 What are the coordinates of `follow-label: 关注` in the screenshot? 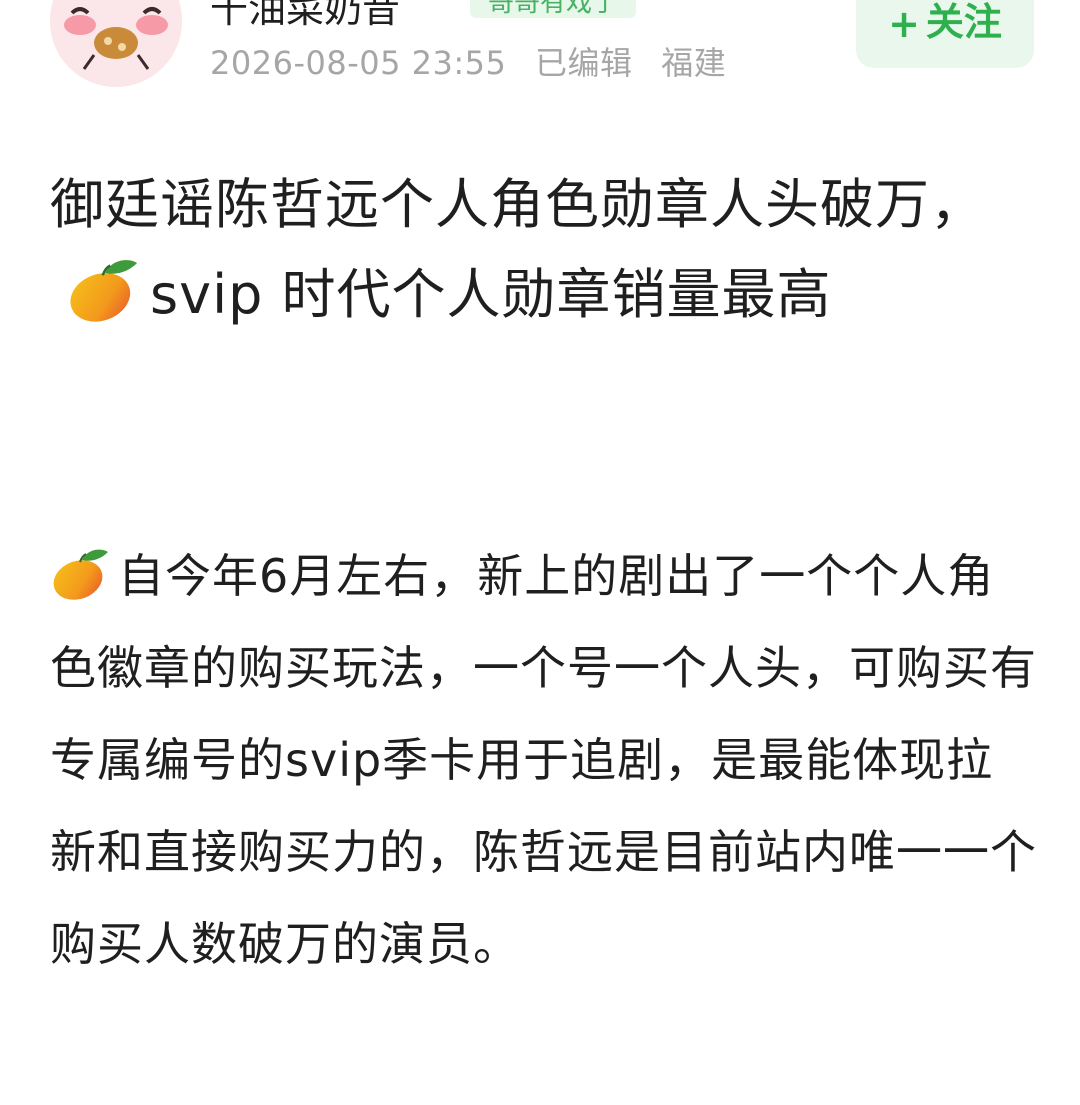 It's located at (963, 22).